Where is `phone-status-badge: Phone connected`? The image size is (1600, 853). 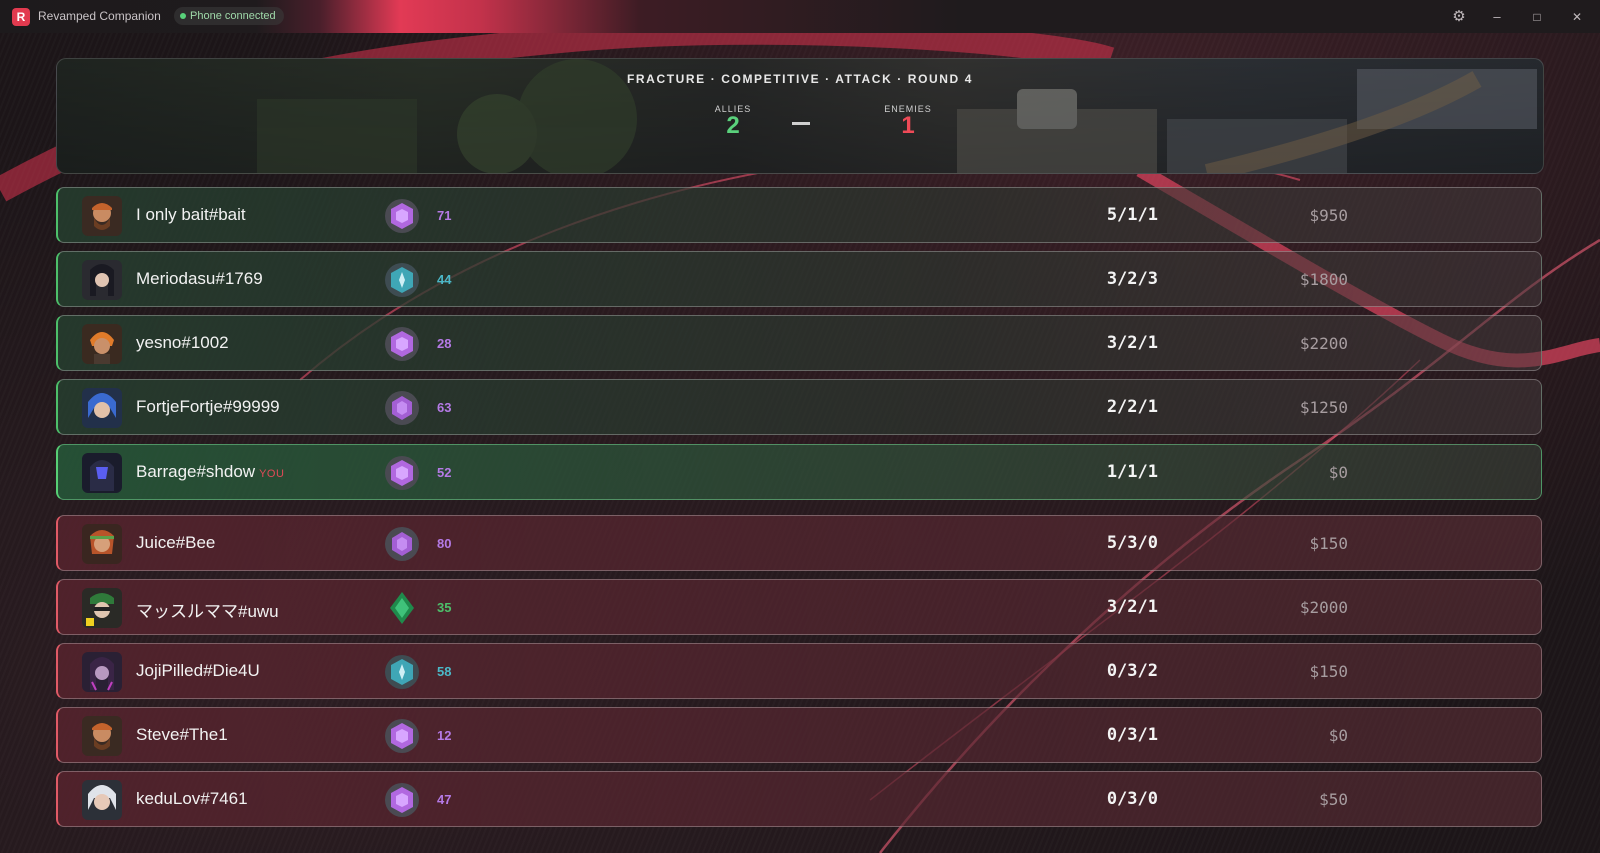 phone-status-badge: Phone connected is located at coordinates (229, 16).